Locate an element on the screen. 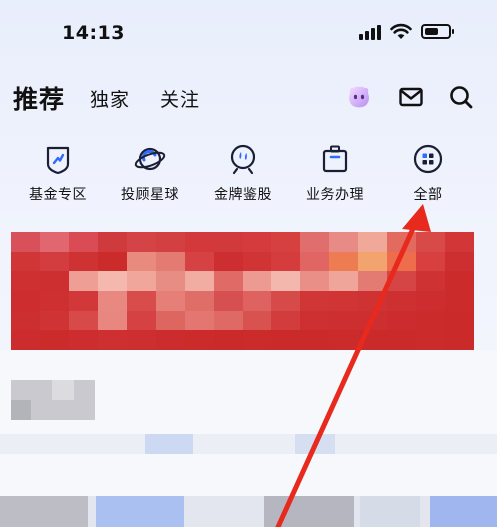 Image resolution: width=497 pixels, height=527 pixels. menu-label-all: 全部 is located at coordinates (428, 195).